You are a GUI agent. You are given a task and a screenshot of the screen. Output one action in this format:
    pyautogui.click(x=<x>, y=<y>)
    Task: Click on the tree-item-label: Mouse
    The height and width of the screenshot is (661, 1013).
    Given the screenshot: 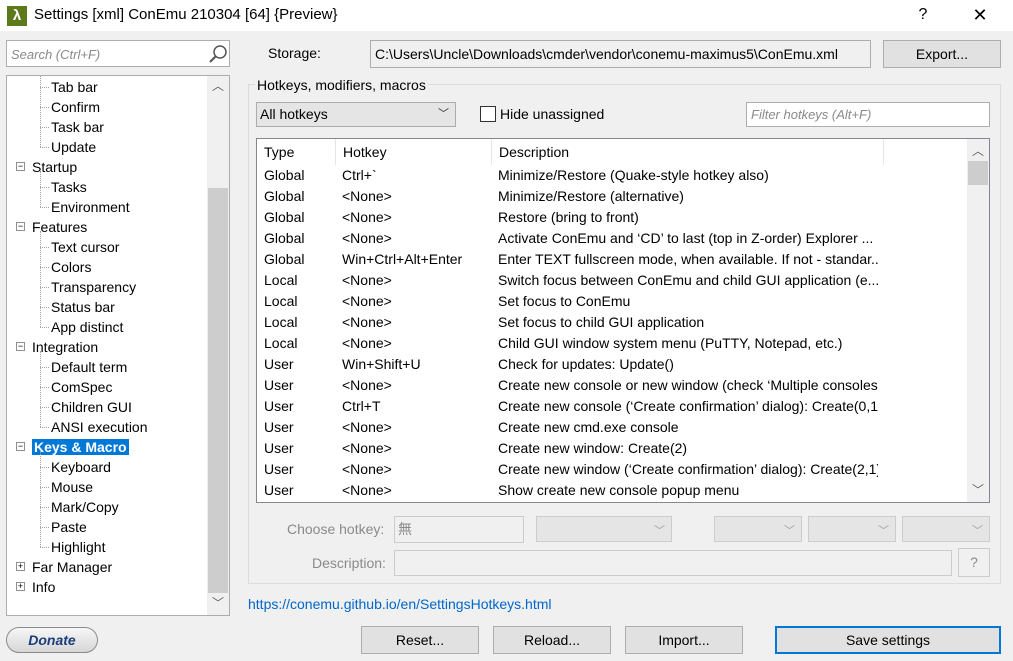 What is the action you would take?
    pyautogui.click(x=72, y=487)
    